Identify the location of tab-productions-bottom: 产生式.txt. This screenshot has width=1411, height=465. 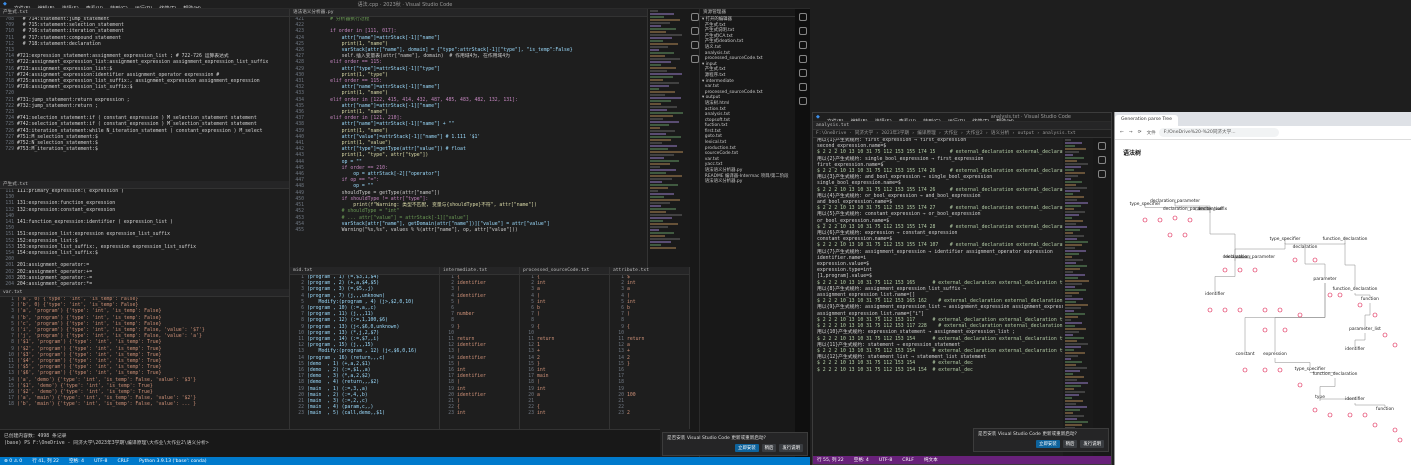
(144, 185).